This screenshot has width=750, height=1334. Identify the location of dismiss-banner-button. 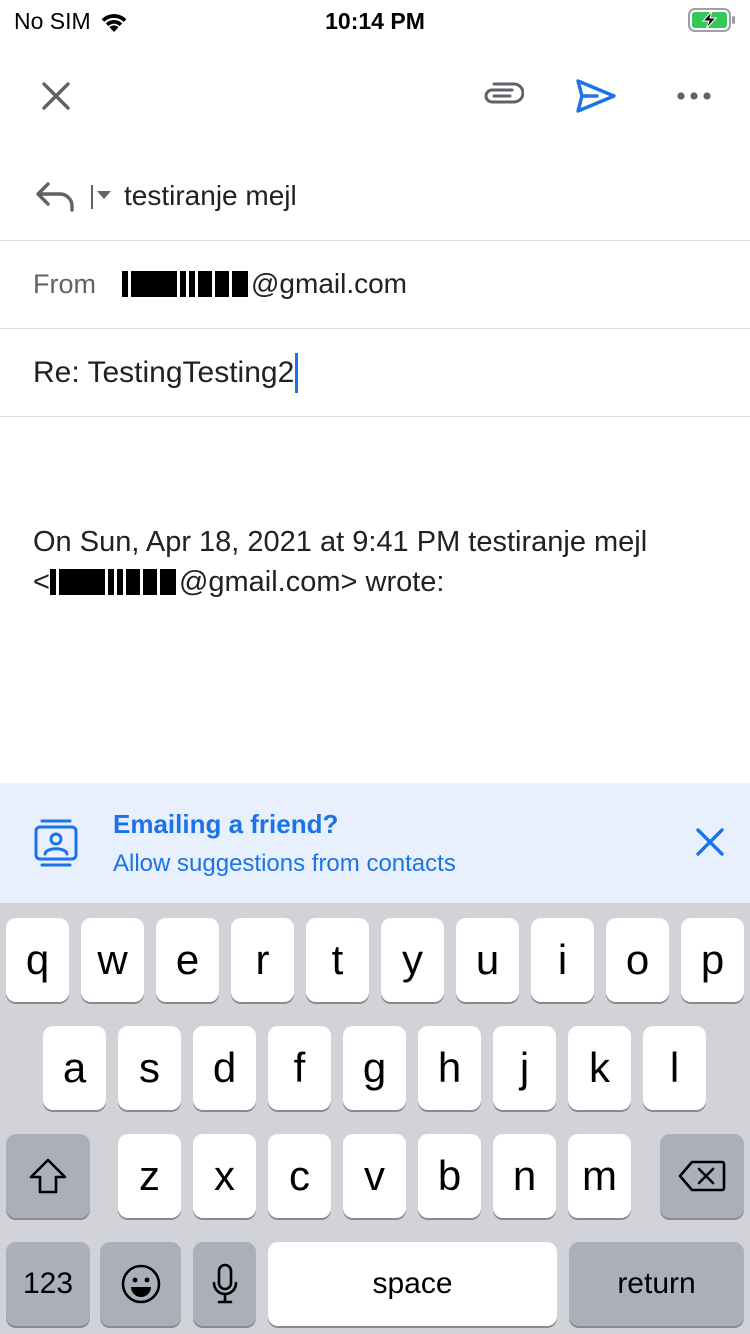
(710, 842).